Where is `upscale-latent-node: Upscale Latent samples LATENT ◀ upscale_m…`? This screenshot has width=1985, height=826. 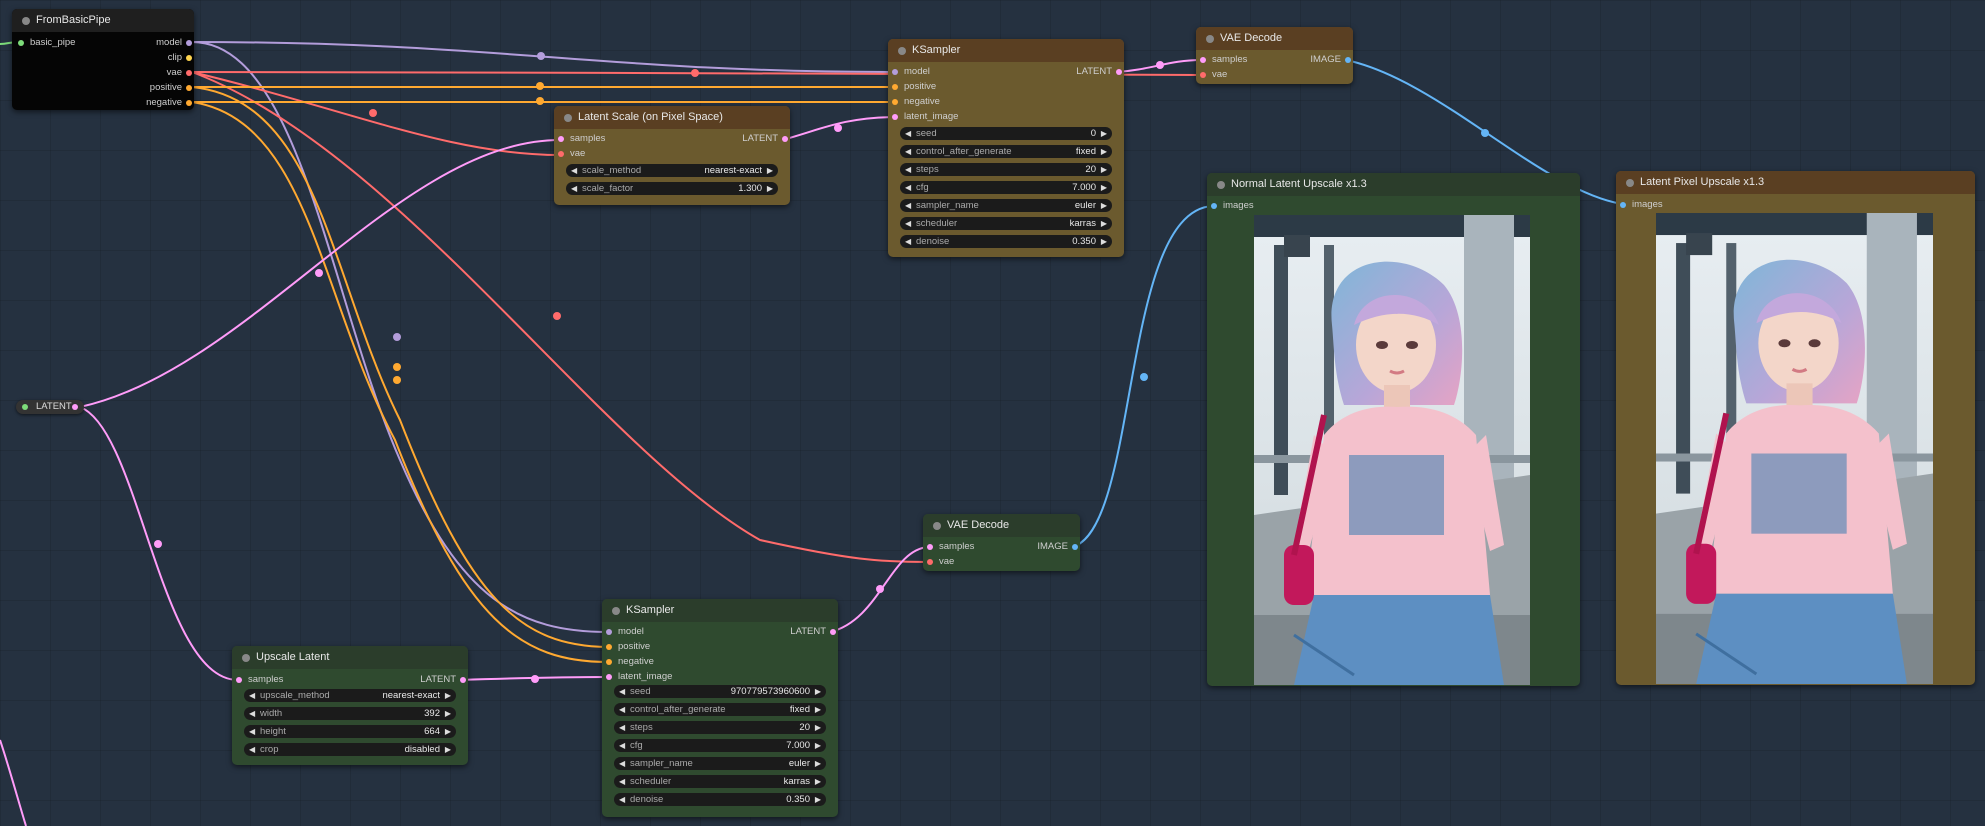 upscale-latent-node: Upscale Latent samples LATENT ◀ upscale_m… is located at coordinates (350, 705).